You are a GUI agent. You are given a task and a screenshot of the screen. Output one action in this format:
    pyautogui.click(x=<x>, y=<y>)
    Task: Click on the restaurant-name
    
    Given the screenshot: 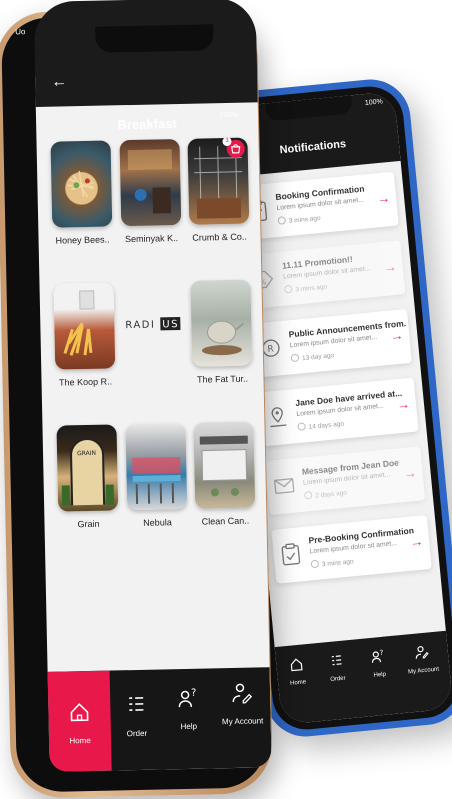 What is the action you would take?
    pyautogui.click(x=154, y=375)
    